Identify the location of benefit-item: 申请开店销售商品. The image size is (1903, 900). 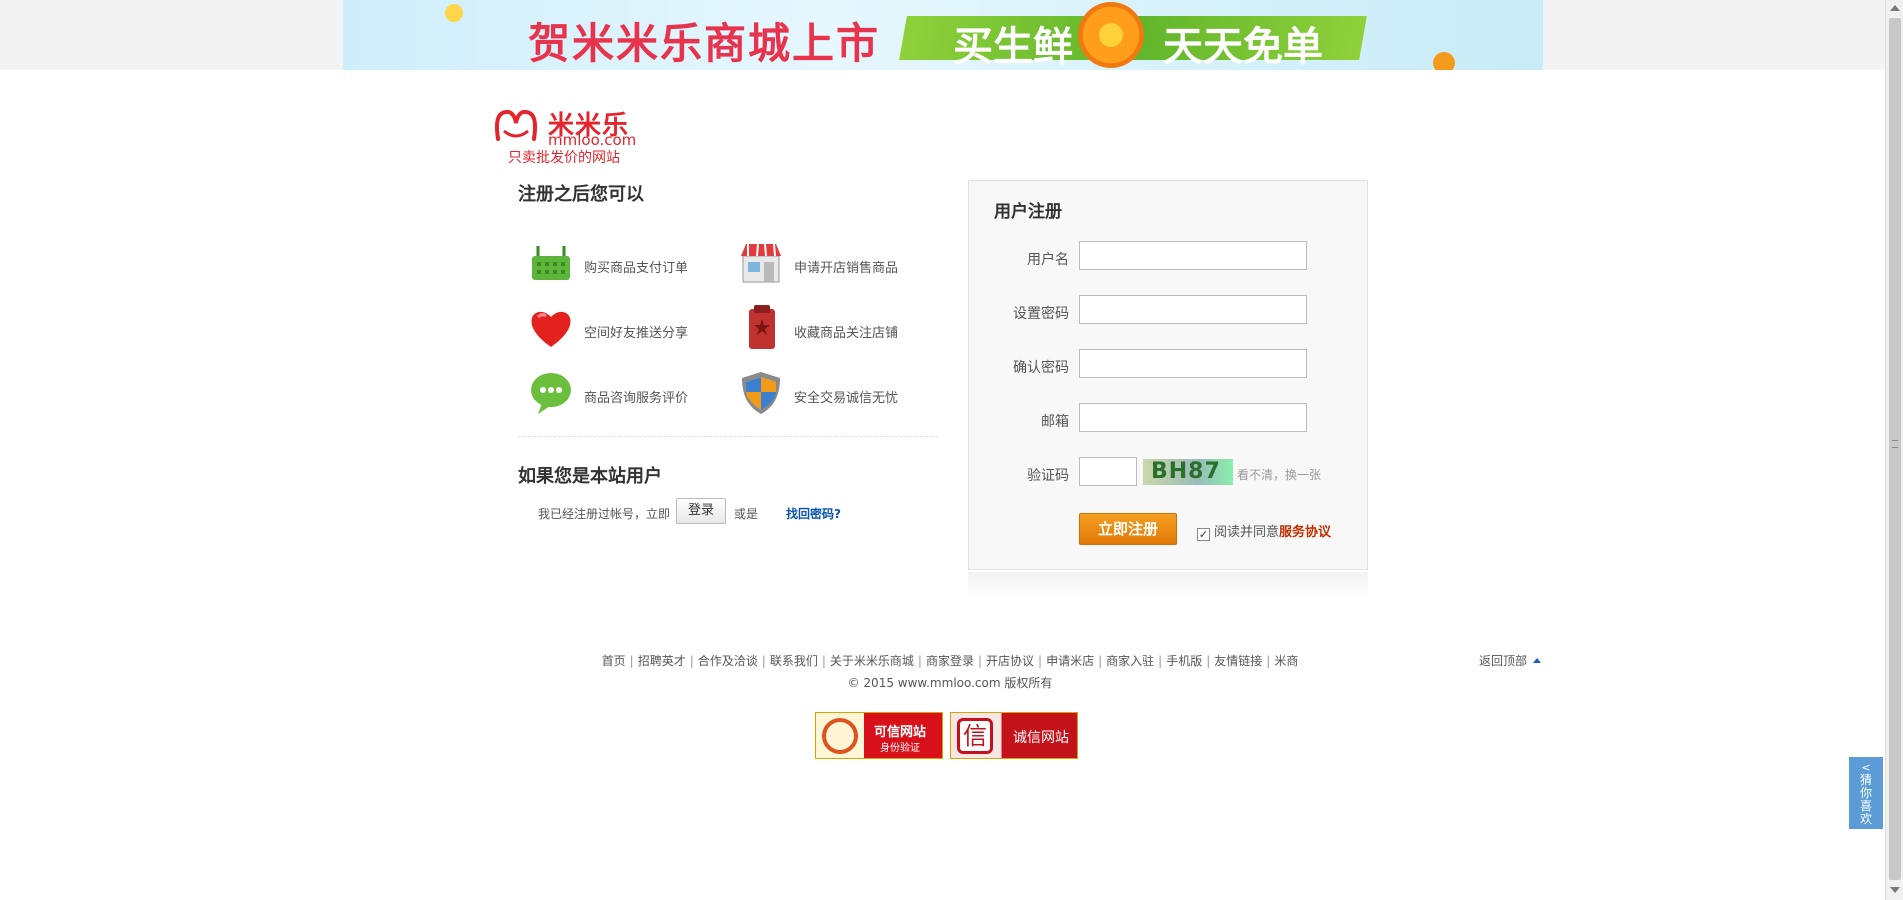
(838, 265).